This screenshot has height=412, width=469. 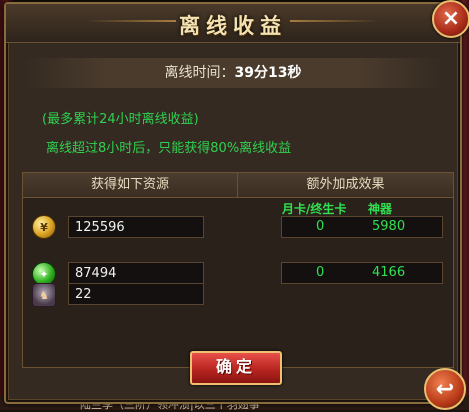 What do you see at coordinates (389, 226) in the screenshot?
I see `bonus-artifact-gold: 5980` at bounding box center [389, 226].